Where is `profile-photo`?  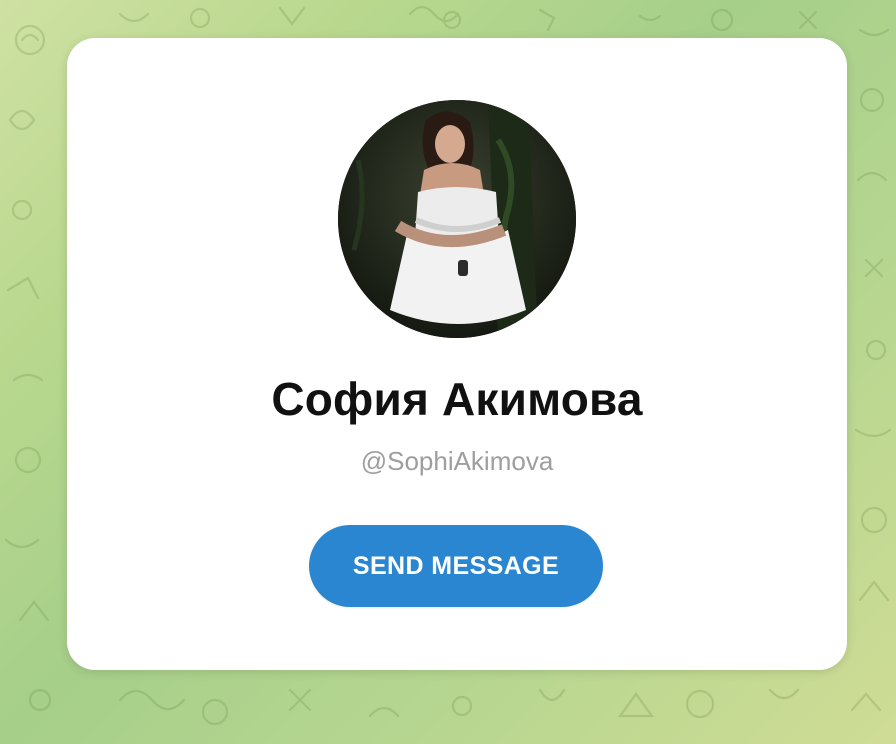 profile-photo is located at coordinates (457, 219).